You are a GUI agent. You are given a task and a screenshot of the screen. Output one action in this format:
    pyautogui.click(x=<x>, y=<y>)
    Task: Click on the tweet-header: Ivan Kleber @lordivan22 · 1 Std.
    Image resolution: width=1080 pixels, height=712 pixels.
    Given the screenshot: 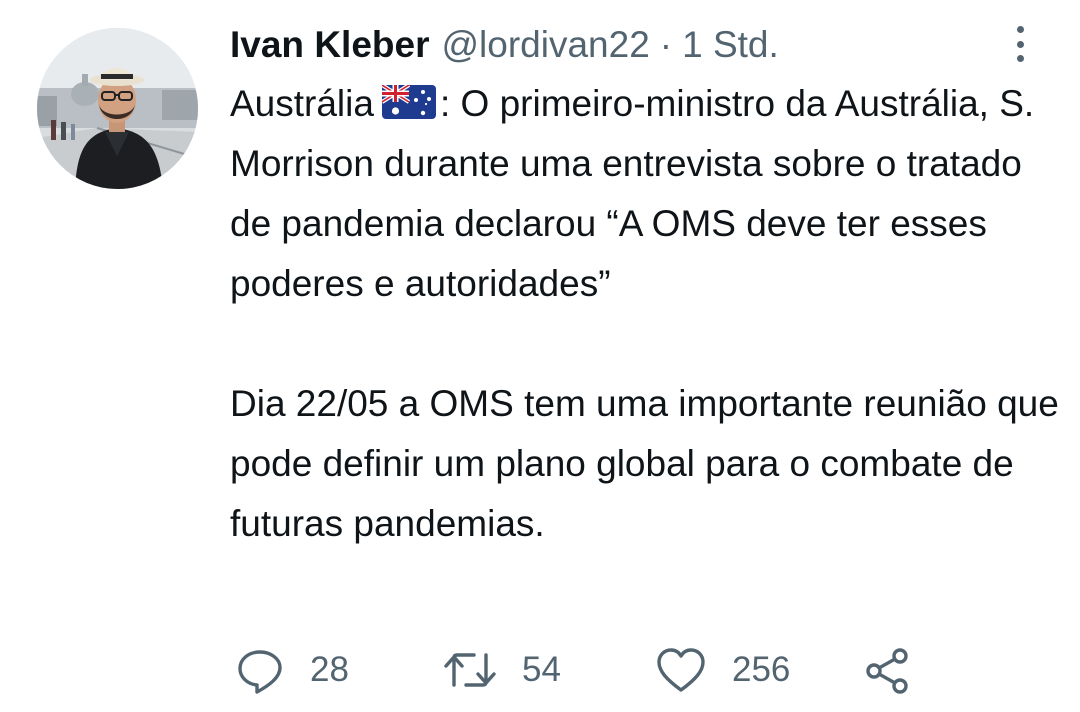 What is the action you would take?
    pyautogui.click(x=504, y=45)
    